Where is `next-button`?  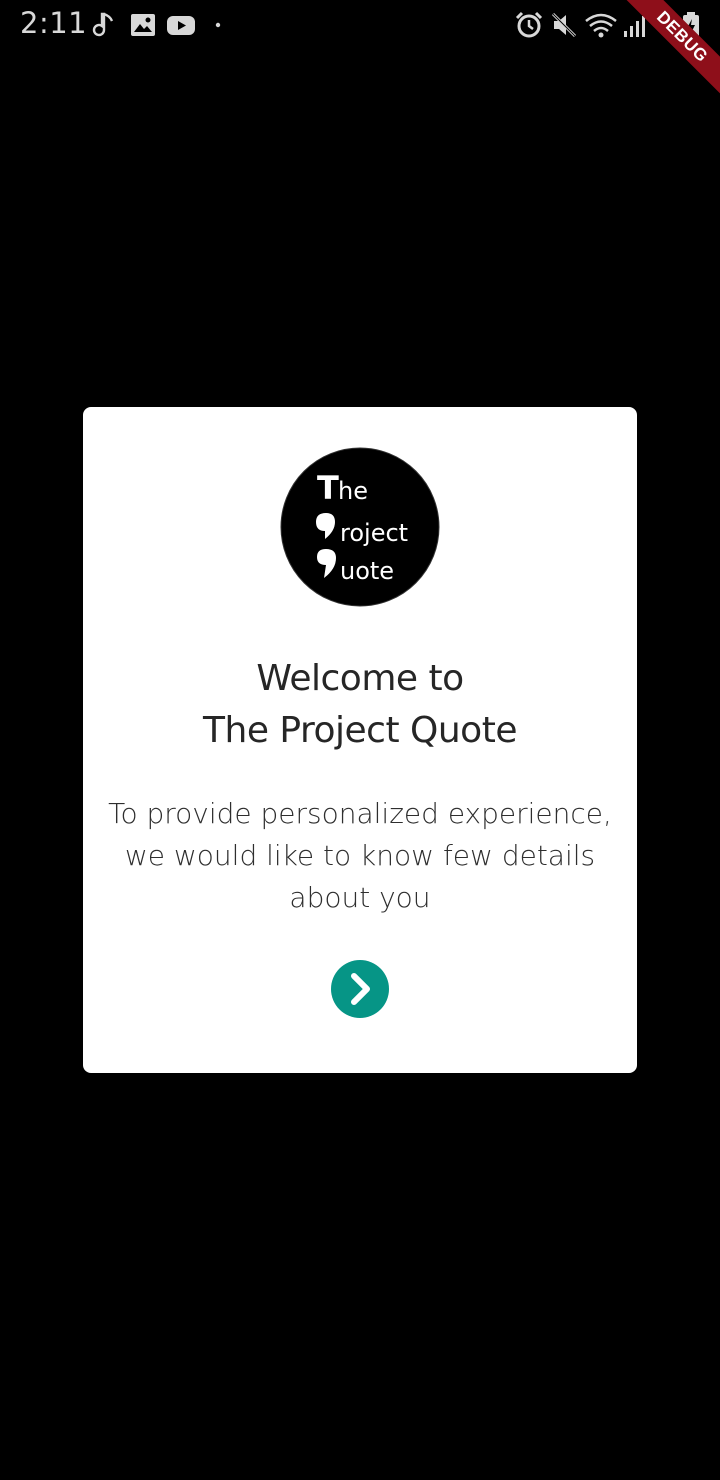
next-button is located at coordinates (360, 989).